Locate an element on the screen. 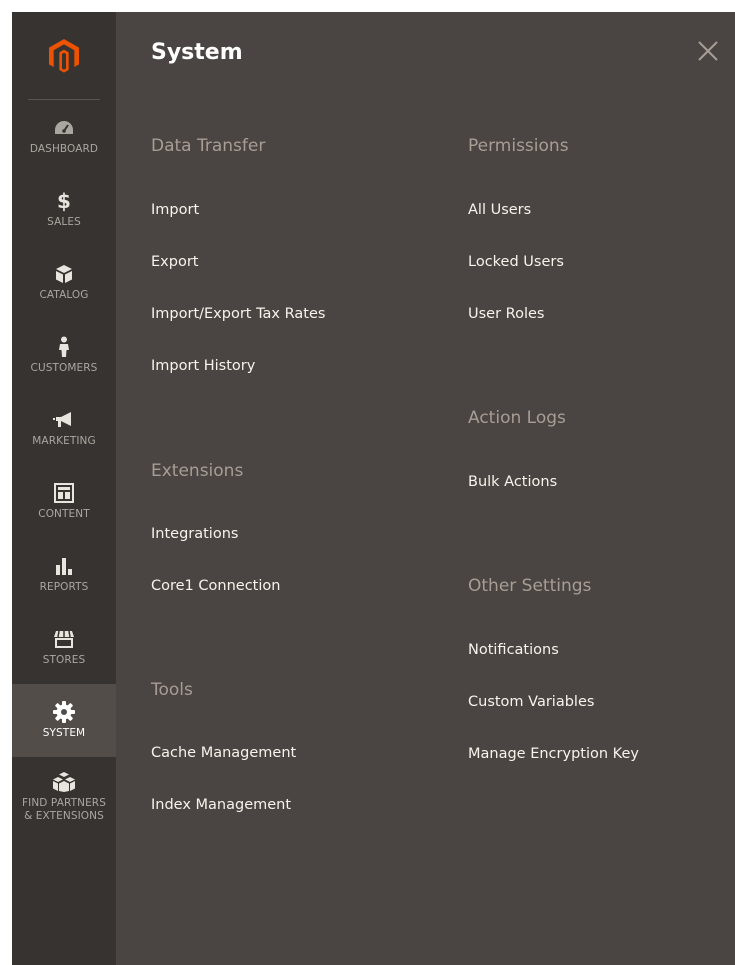 The height and width of the screenshot is (965, 735). logo is located at coordinates (64, 56).